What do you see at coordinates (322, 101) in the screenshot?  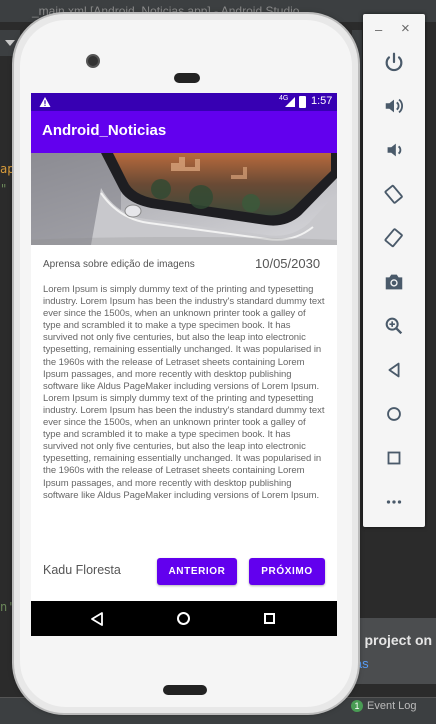 I see `status-time: 1:57` at bounding box center [322, 101].